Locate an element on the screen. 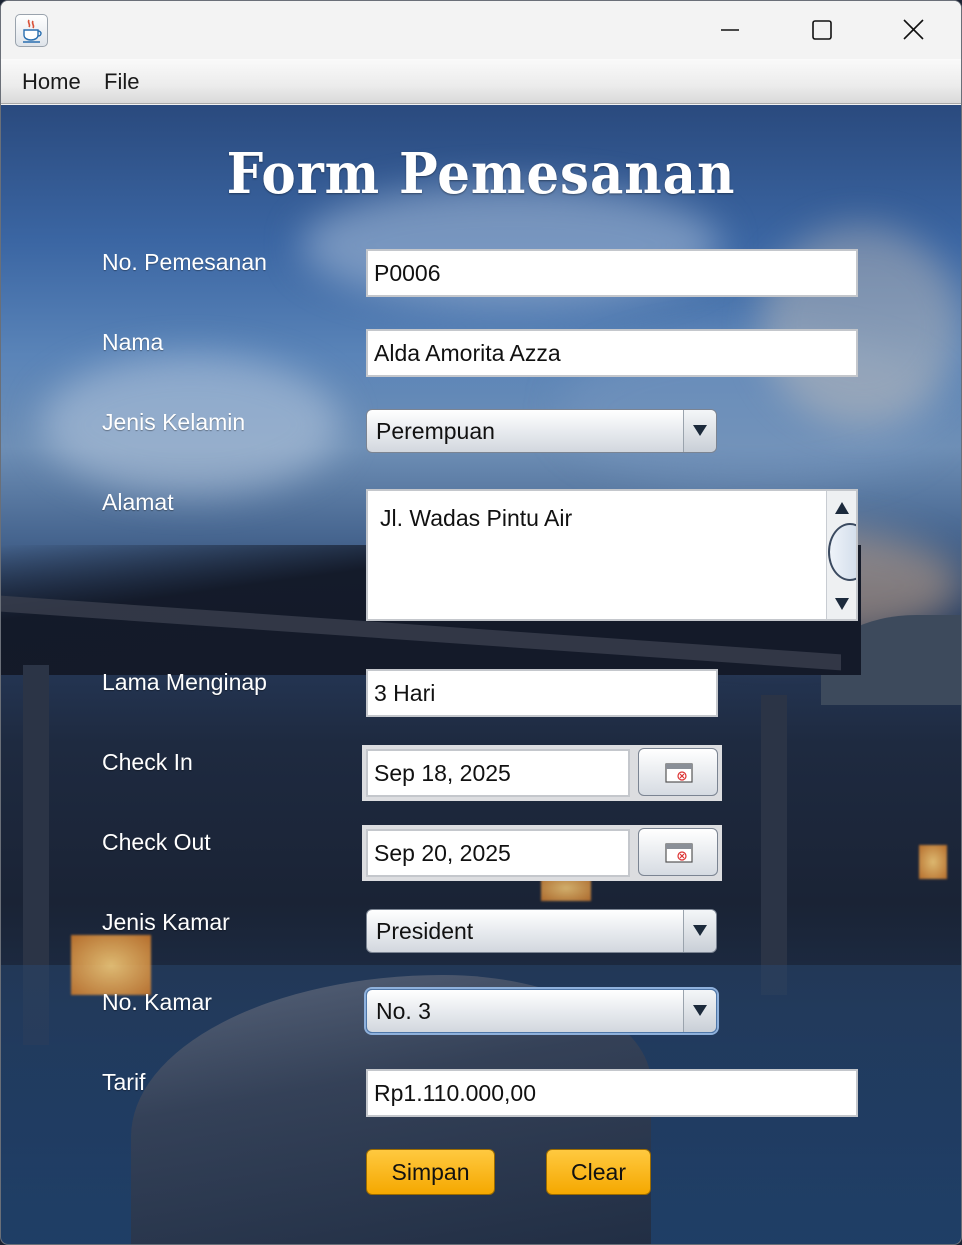 The height and width of the screenshot is (1245, 962). menu-bar: Home File is located at coordinates (481, 81).